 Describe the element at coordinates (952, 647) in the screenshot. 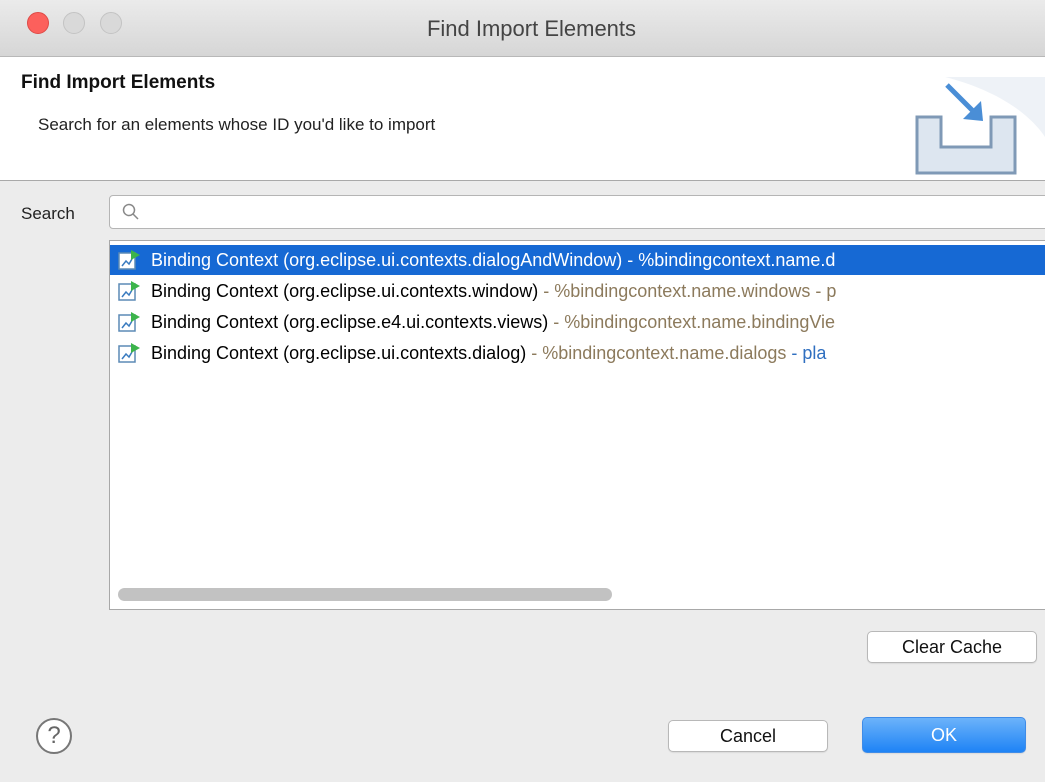

I see `clear-cache-button: Clear Cache` at that location.